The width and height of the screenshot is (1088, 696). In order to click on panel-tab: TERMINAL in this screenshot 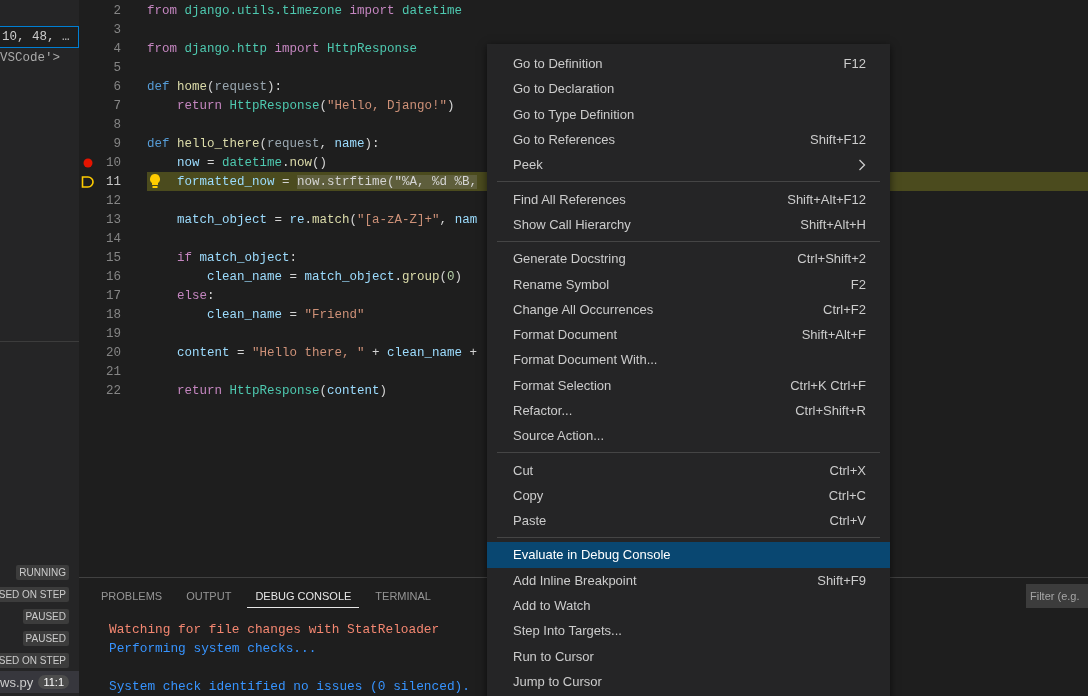, I will do `click(403, 597)`.